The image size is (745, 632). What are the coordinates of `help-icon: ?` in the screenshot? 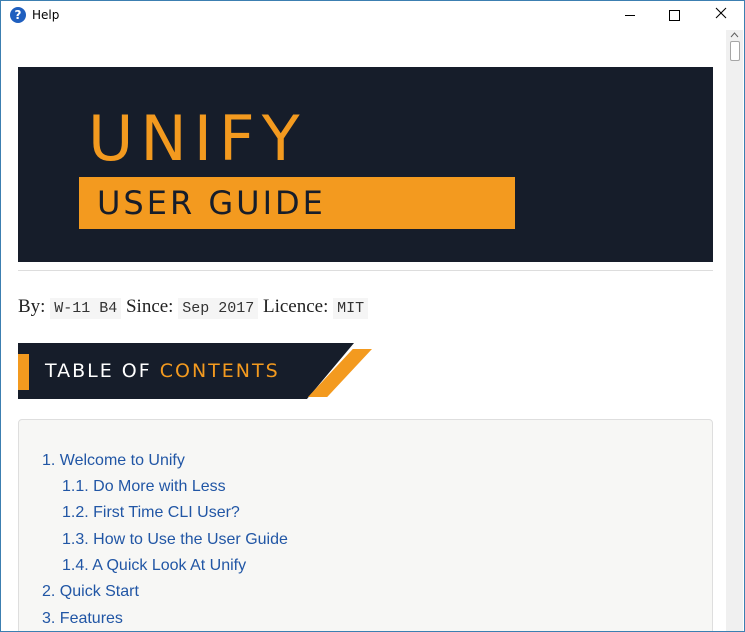 It's located at (18, 15).